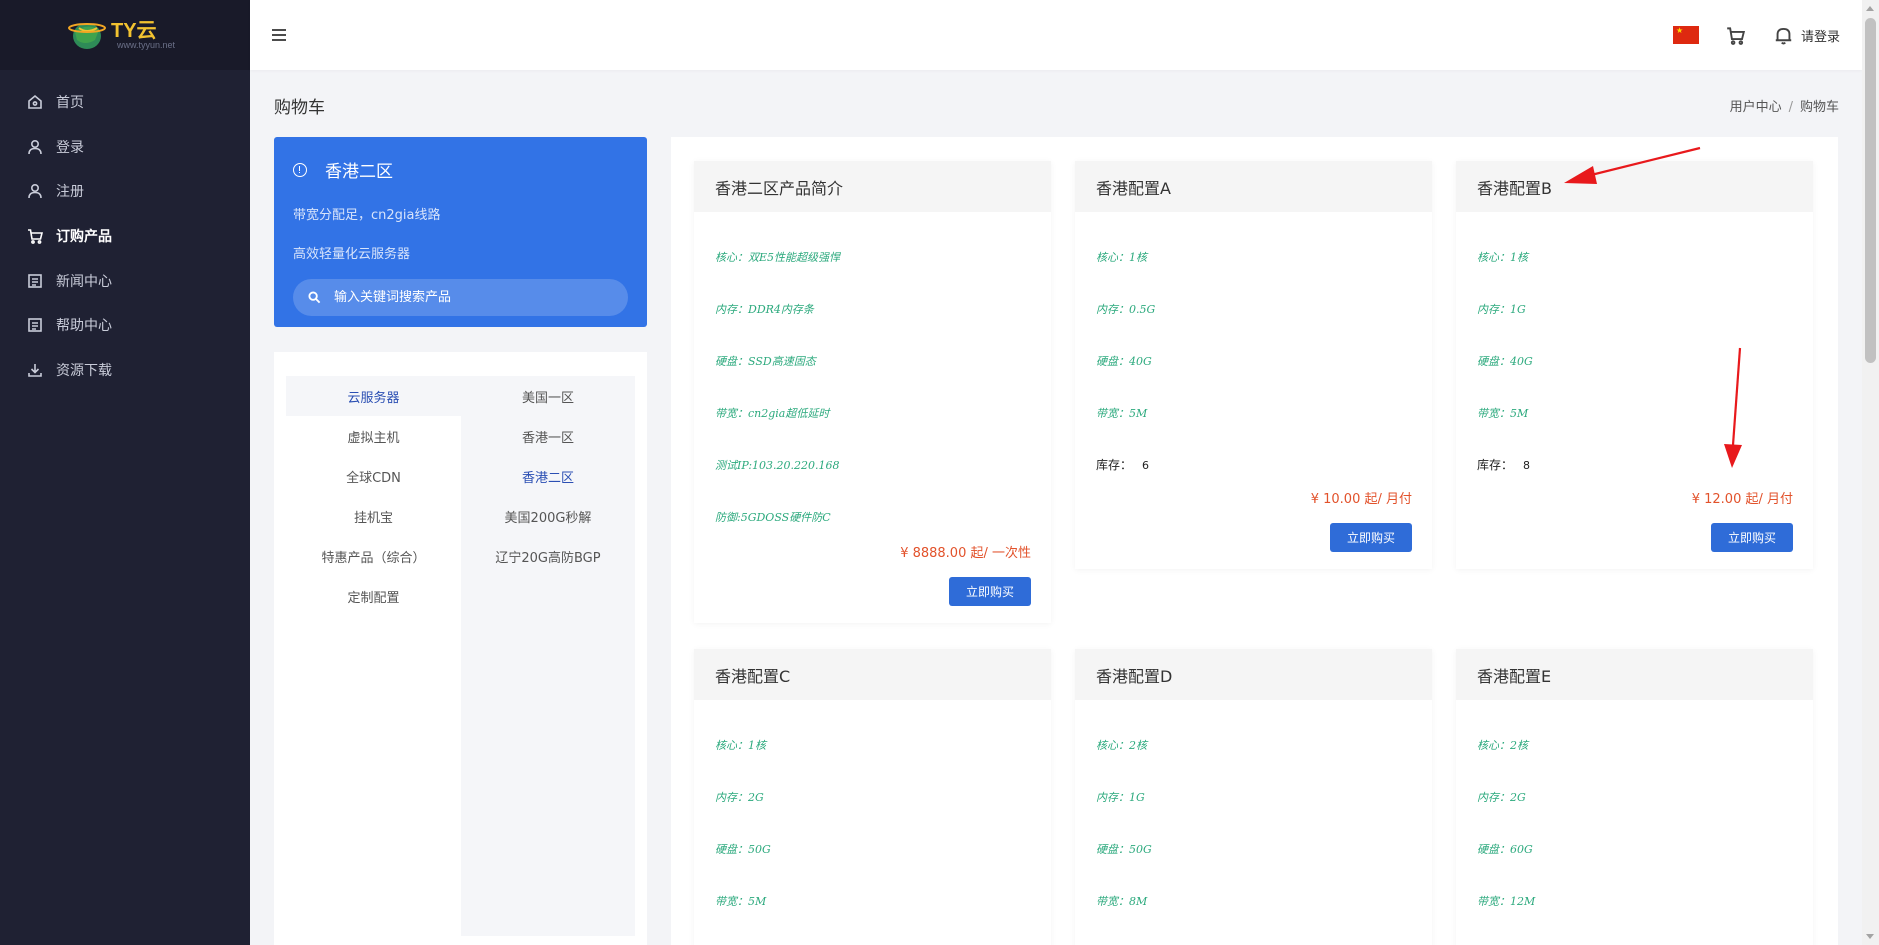 Image resolution: width=1879 pixels, height=945 pixels. I want to click on product-title: 香港配置C, so click(872, 674).